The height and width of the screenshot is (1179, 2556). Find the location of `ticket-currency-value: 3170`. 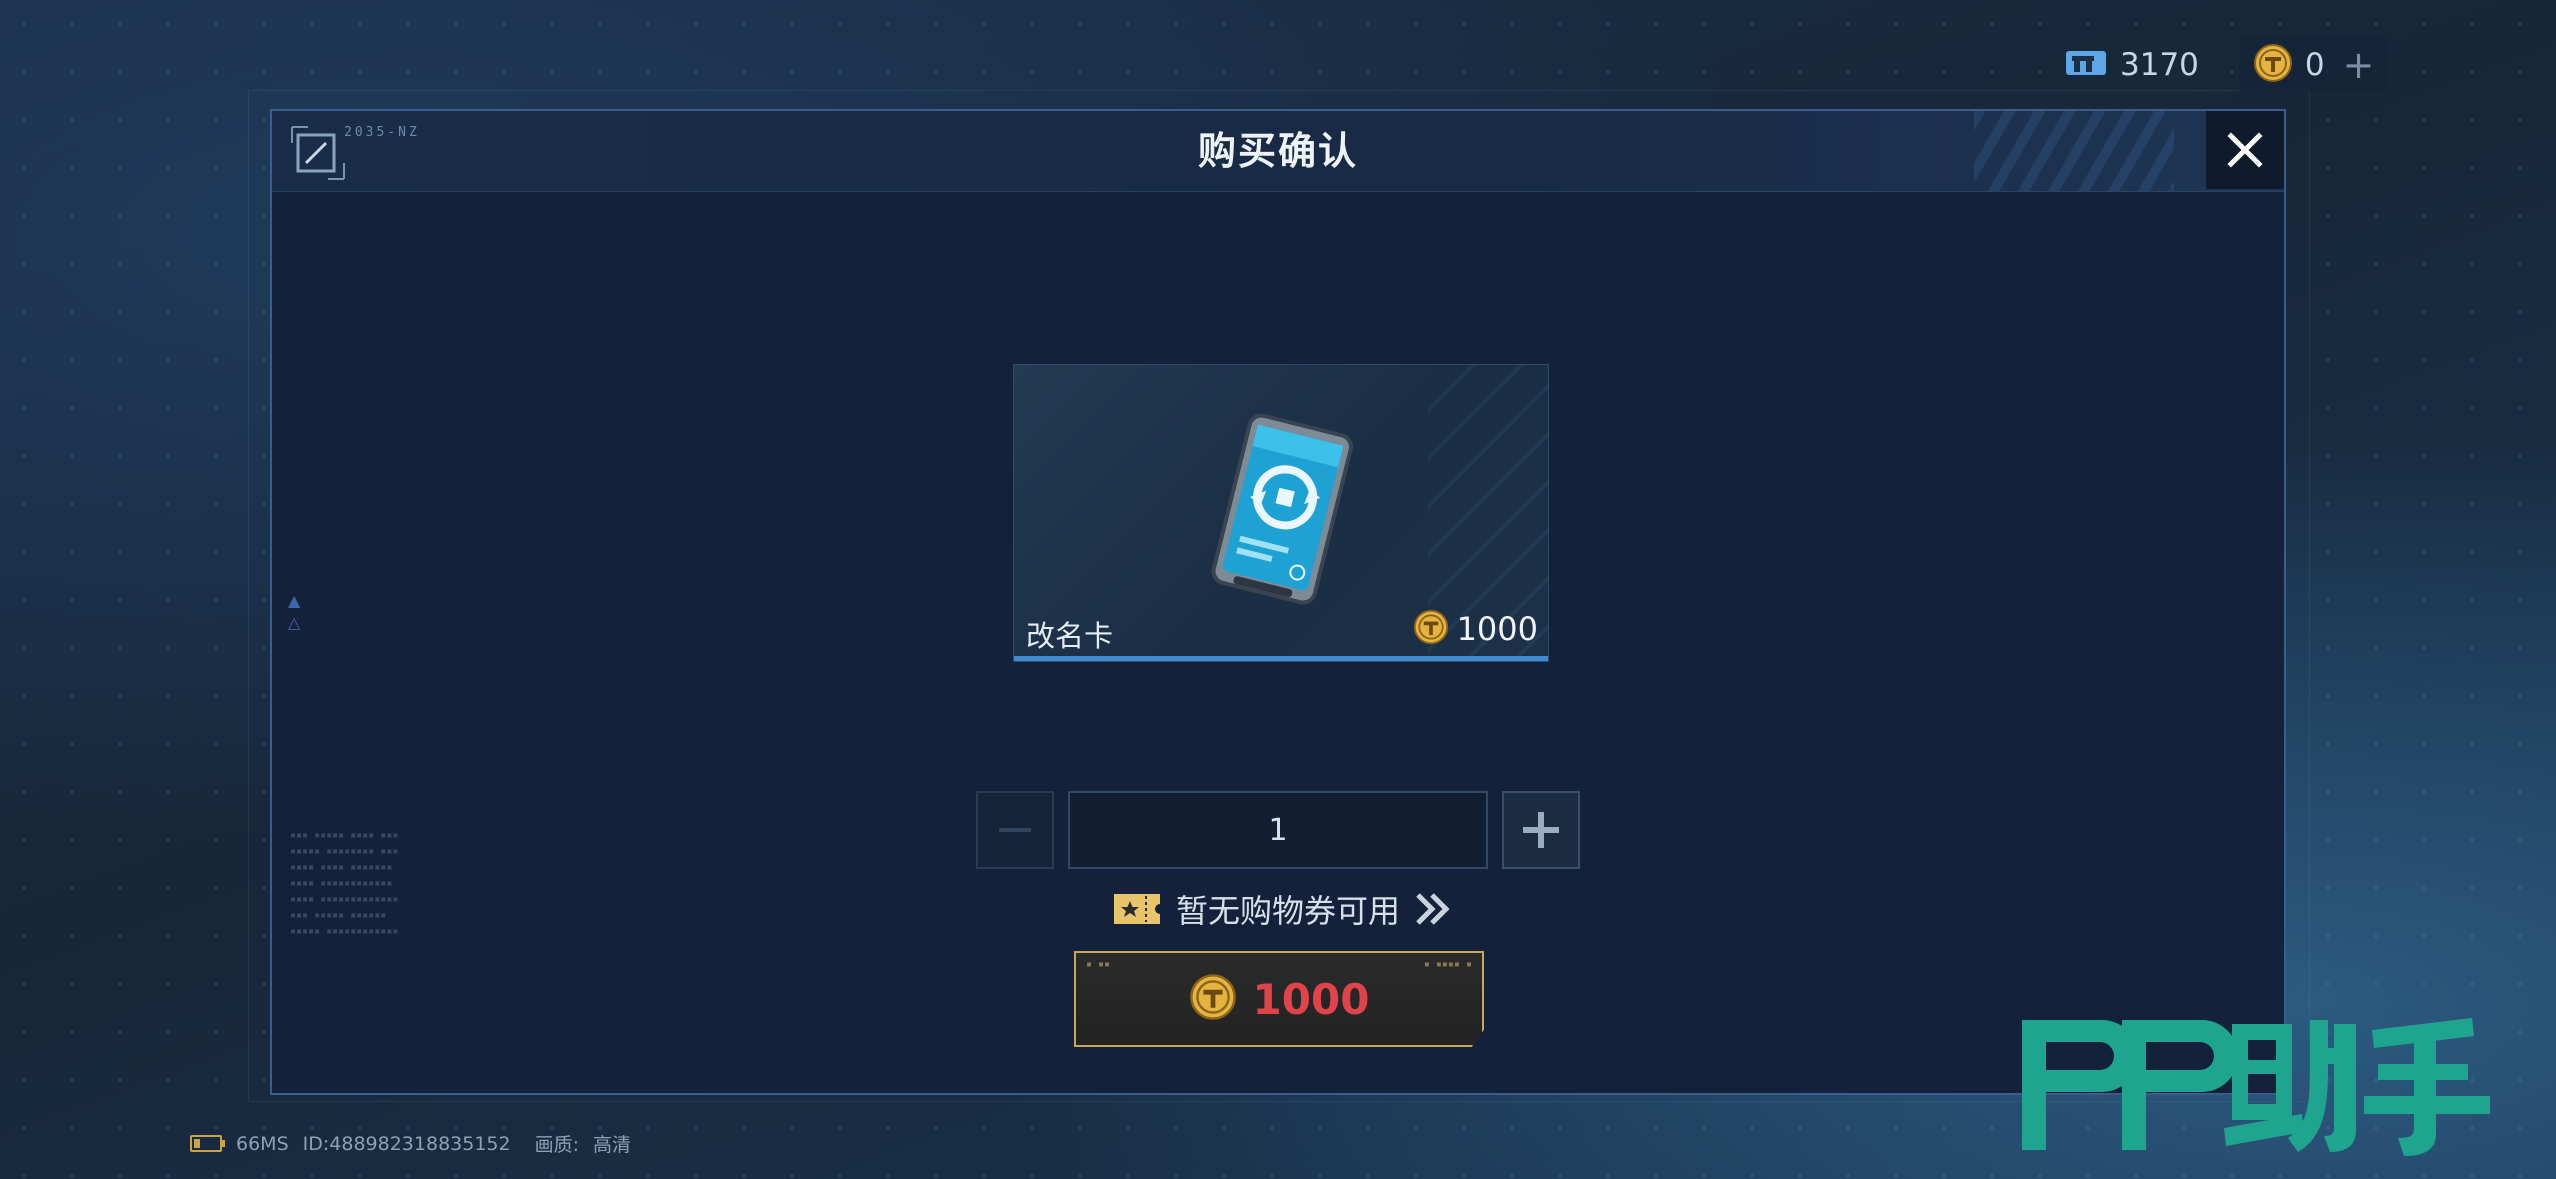

ticket-currency-value: 3170 is located at coordinates (2159, 65).